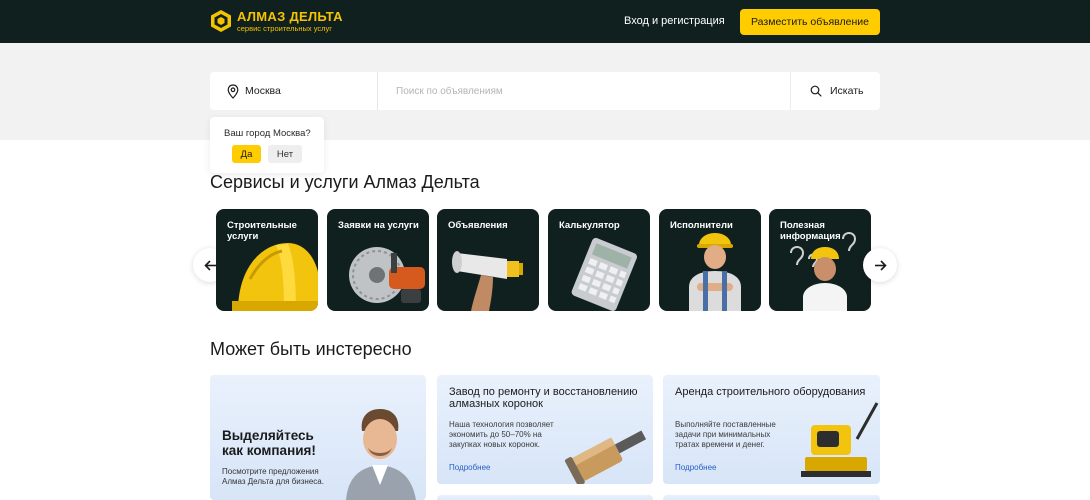  What do you see at coordinates (378, 225) in the screenshot?
I see `service-card-label: Заявки на услуги` at bounding box center [378, 225].